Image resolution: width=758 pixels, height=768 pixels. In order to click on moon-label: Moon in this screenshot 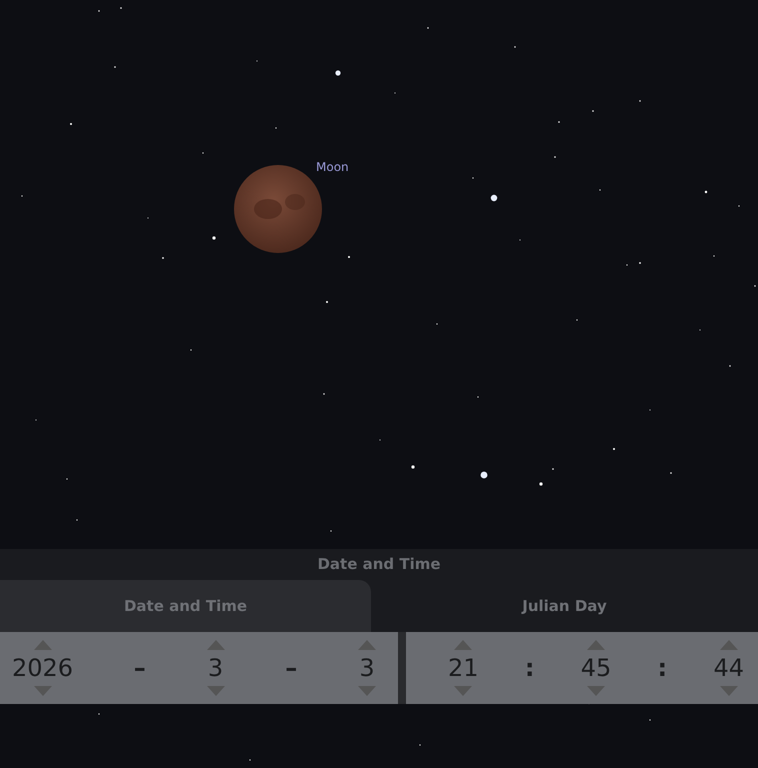, I will do `click(332, 167)`.